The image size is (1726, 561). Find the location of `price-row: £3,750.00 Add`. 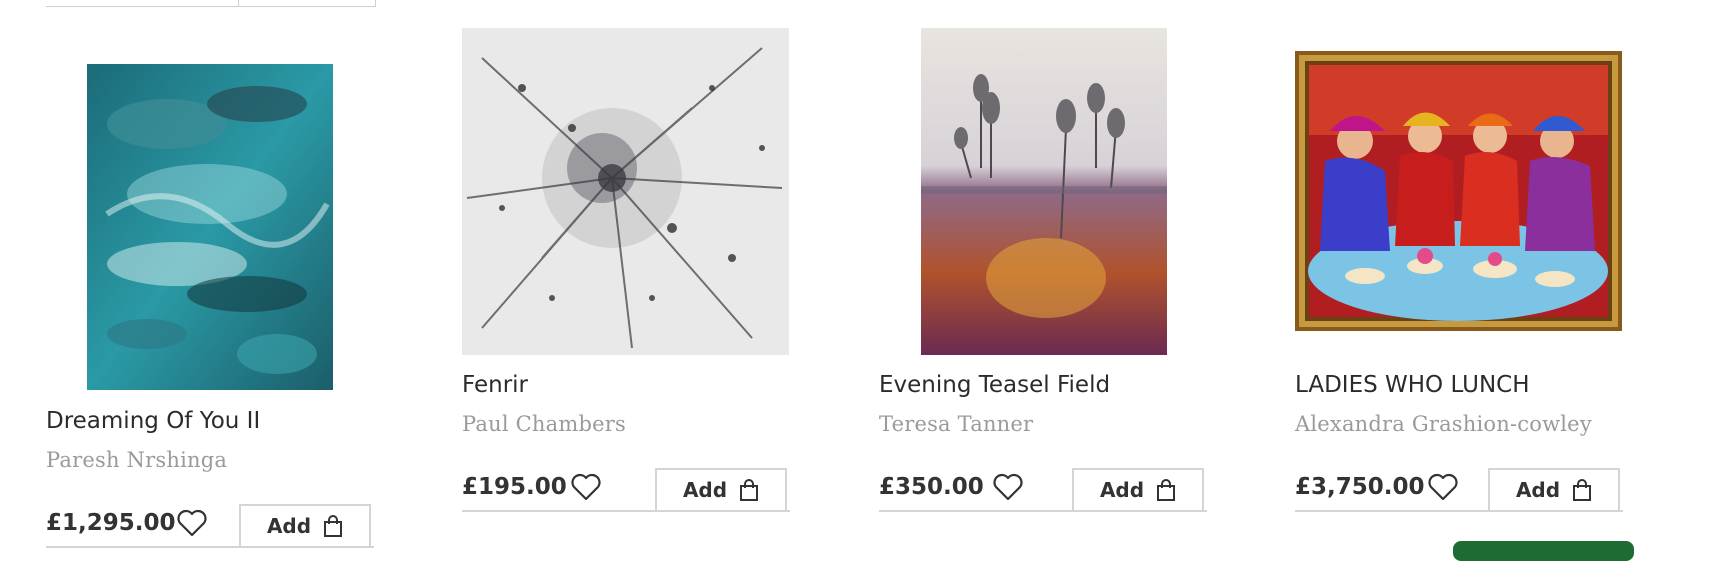

price-row: £3,750.00 Add is located at coordinates (1459, 490).